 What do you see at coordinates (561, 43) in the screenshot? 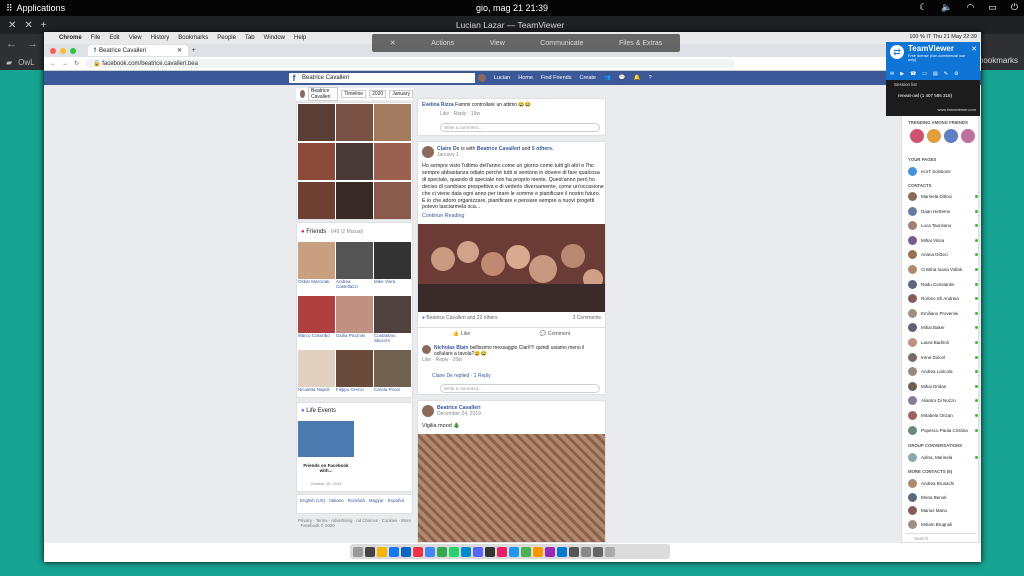
I see `tv-communicate: Communicate` at bounding box center [561, 43].